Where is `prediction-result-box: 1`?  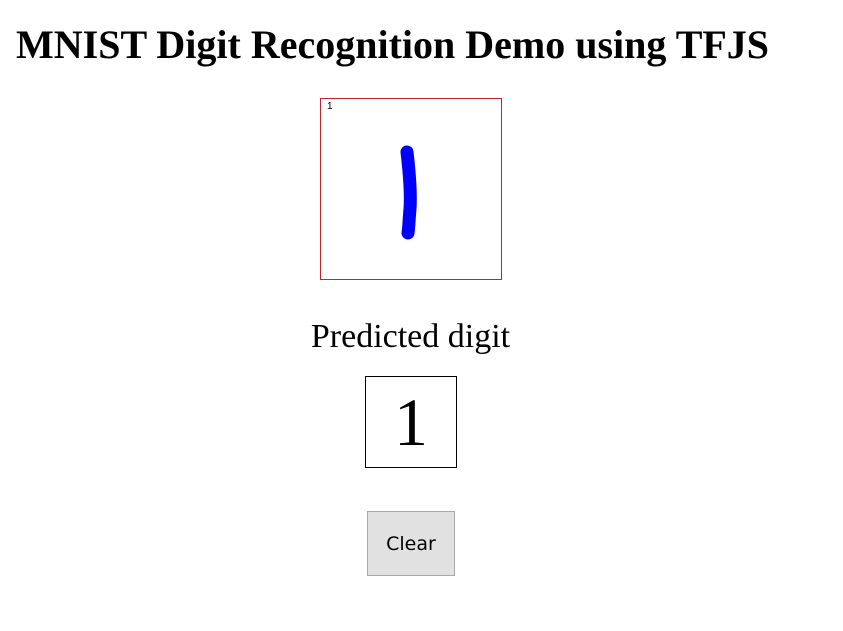
prediction-result-box: 1 is located at coordinates (411, 422).